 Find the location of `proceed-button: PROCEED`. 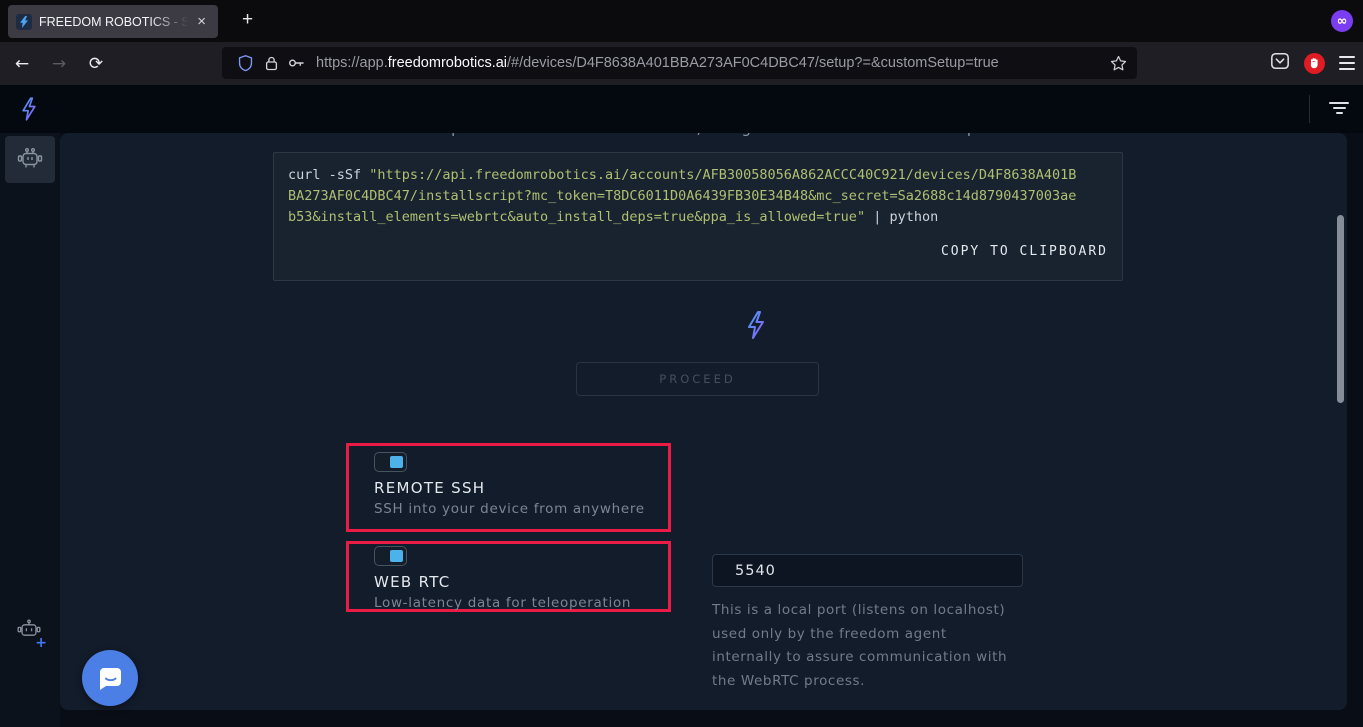

proceed-button: PROCEED is located at coordinates (697, 379).